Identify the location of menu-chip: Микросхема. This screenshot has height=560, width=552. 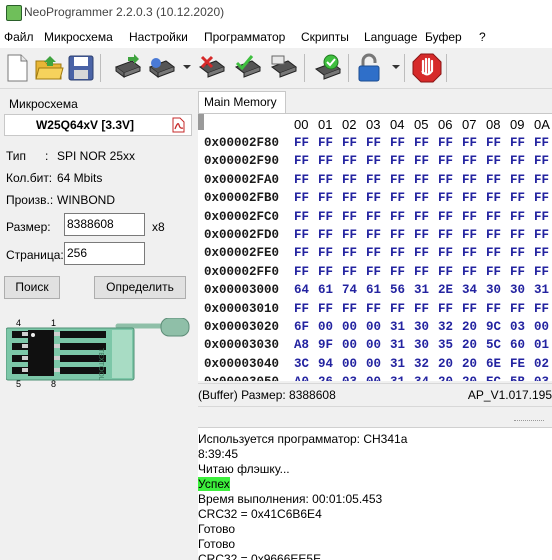
(78, 37).